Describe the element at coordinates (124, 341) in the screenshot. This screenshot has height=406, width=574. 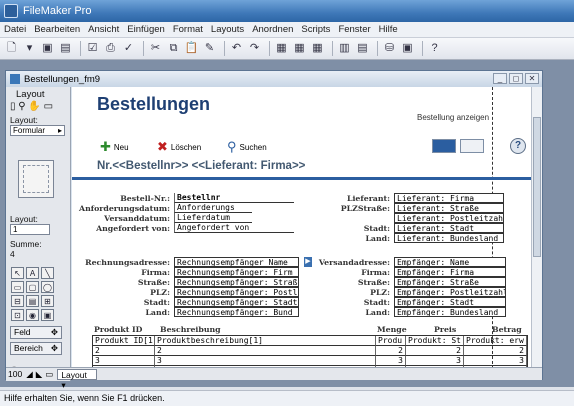
I see `portal-cell: Produkt ID[1` at that location.